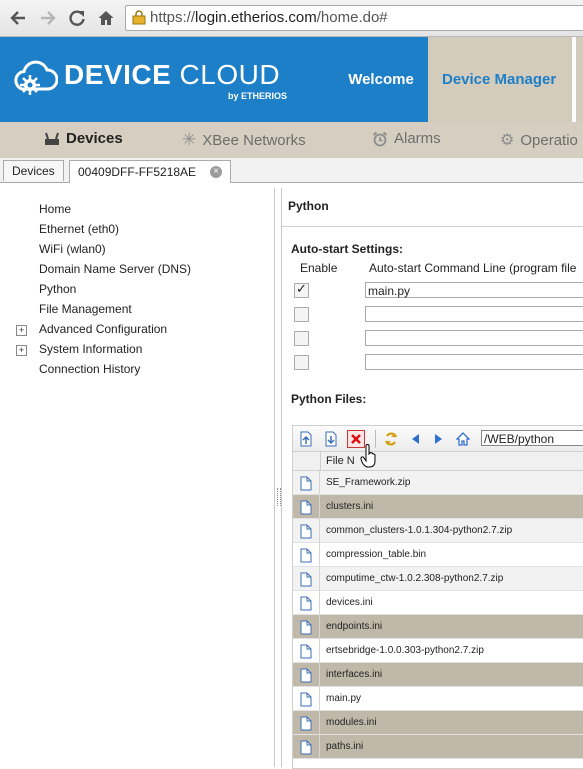 Image resolution: width=583 pixels, height=769 pixels. I want to click on sidebar-item-advanced-configuration: Advanced Configuration, so click(103, 329).